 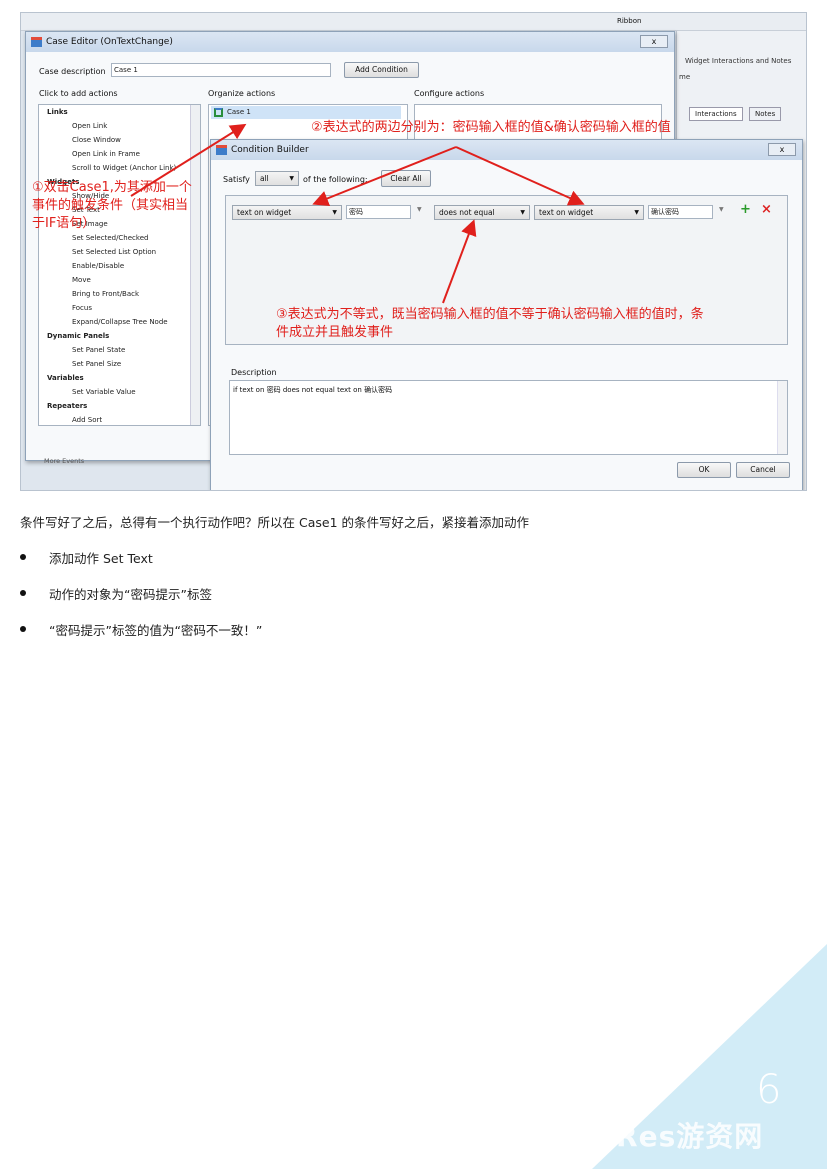 What do you see at coordinates (156, 630) in the screenshot?
I see `bullet-text: “密码提示”标签的值为“密码不一致！”` at bounding box center [156, 630].